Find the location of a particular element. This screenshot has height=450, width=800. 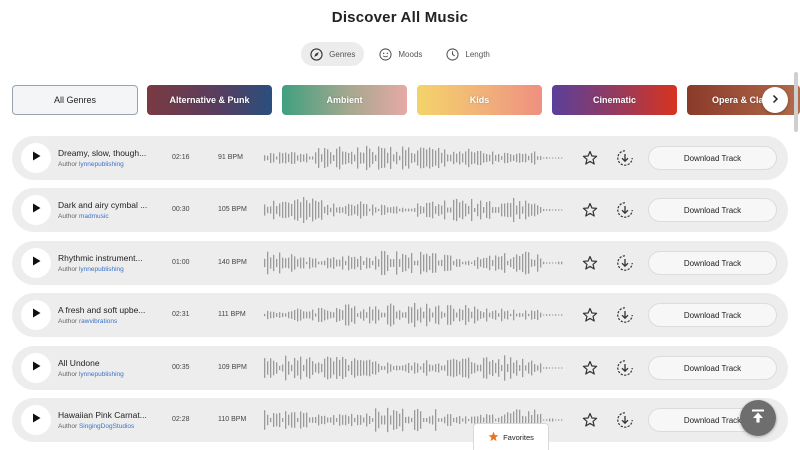

genre-chip-all-genres: All Genres is located at coordinates (75, 100).